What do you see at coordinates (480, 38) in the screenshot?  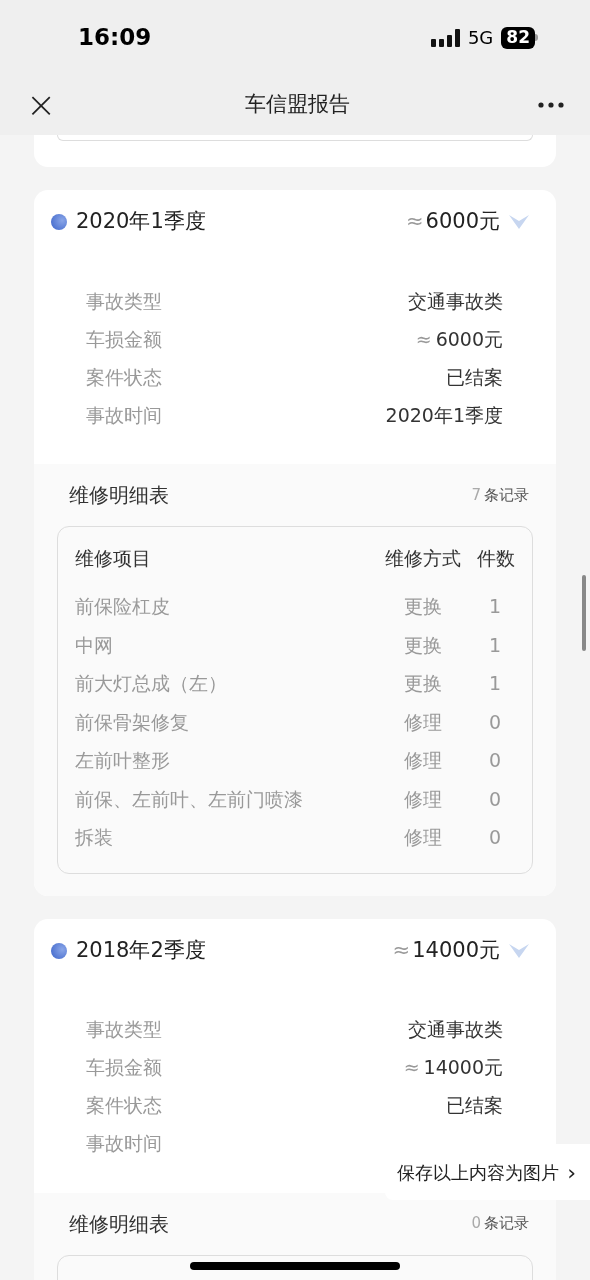 I see `network-label: 5G` at bounding box center [480, 38].